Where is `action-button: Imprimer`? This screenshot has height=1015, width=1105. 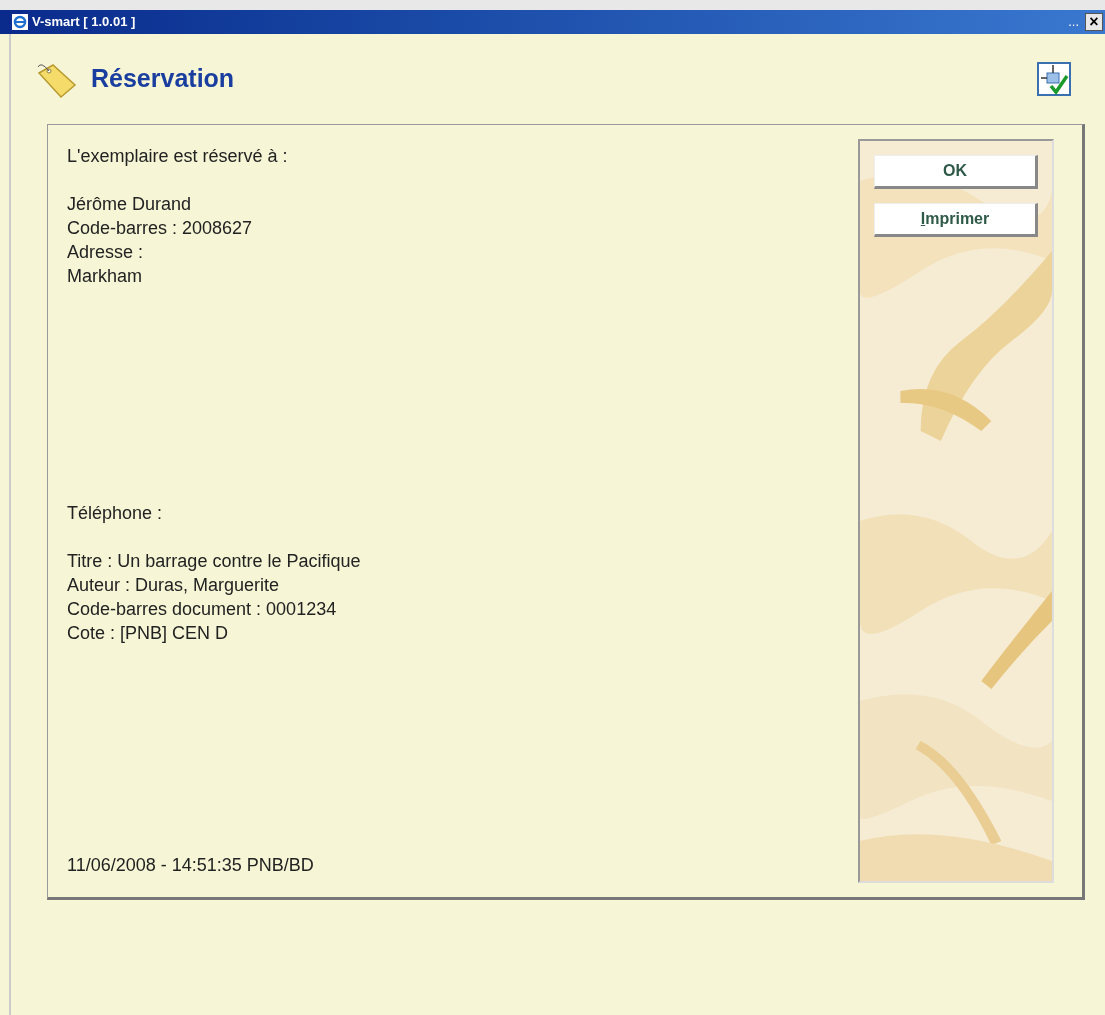
action-button: Imprimer is located at coordinates (956, 220).